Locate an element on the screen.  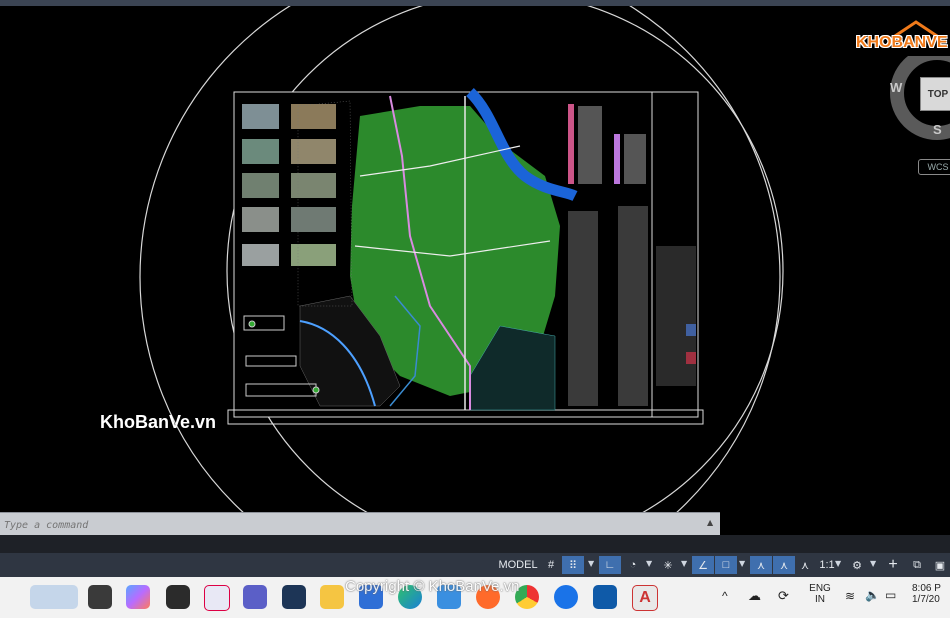
lineweight-icon: □ is located at coordinates (726, 565).